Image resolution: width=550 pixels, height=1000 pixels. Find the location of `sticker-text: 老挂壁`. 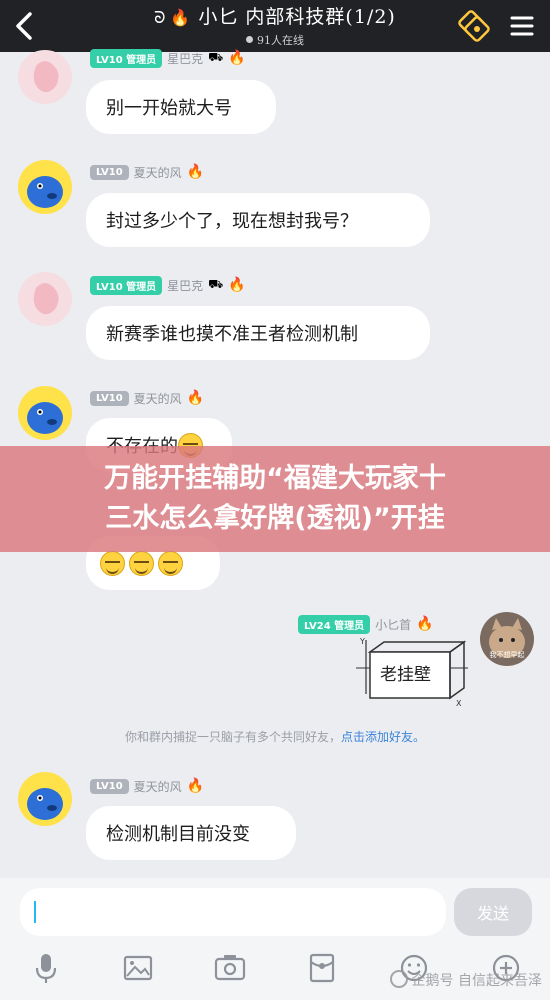

sticker-text: 老挂壁 is located at coordinates (405, 675).